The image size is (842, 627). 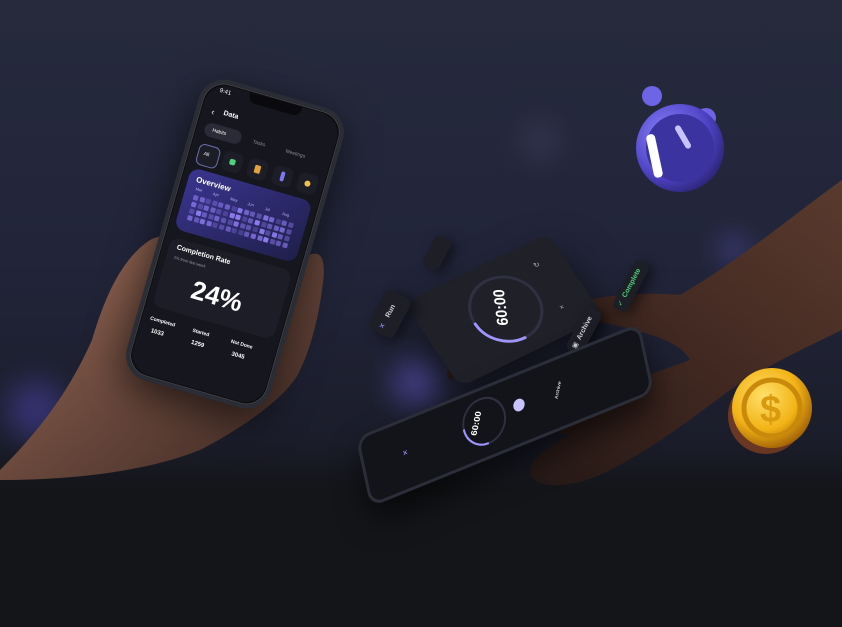 I want to click on completion-value: 24%, so click(x=217, y=296).